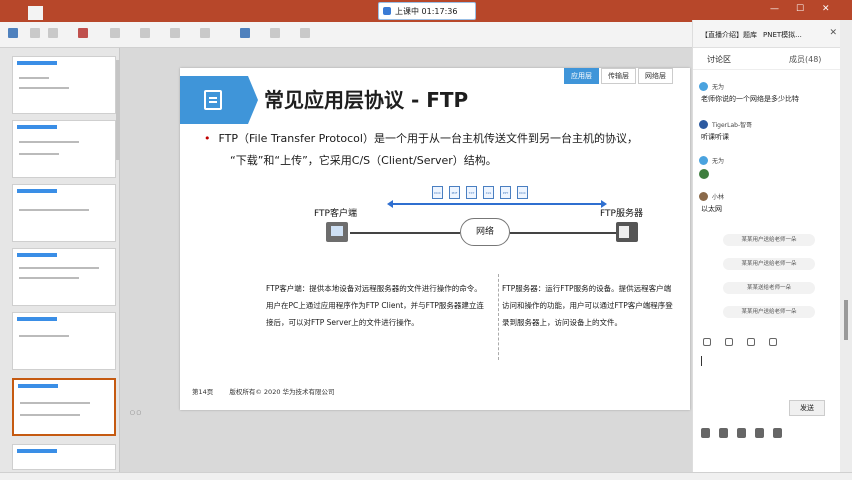  What do you see at coordinates (426, 476) in the screenshot?
I see `status-bar` at bounding box center [426, 476].